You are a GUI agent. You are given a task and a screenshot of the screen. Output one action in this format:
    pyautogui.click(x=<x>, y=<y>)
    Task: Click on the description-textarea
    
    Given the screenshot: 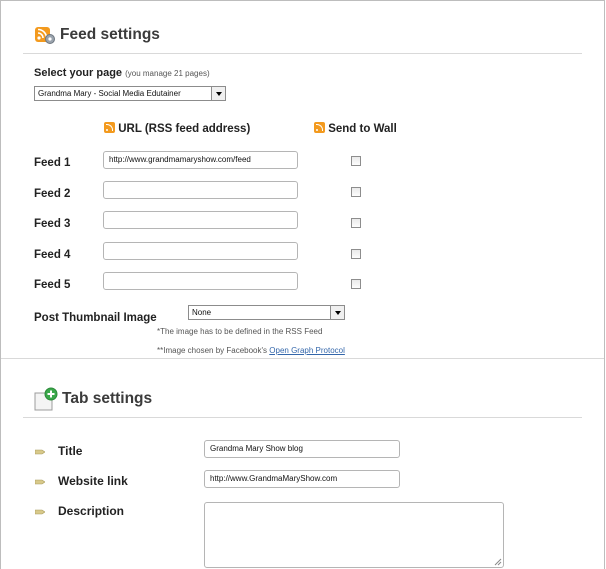 What is the action you would take?
    pyautogui.click(x=354, y=535)
    